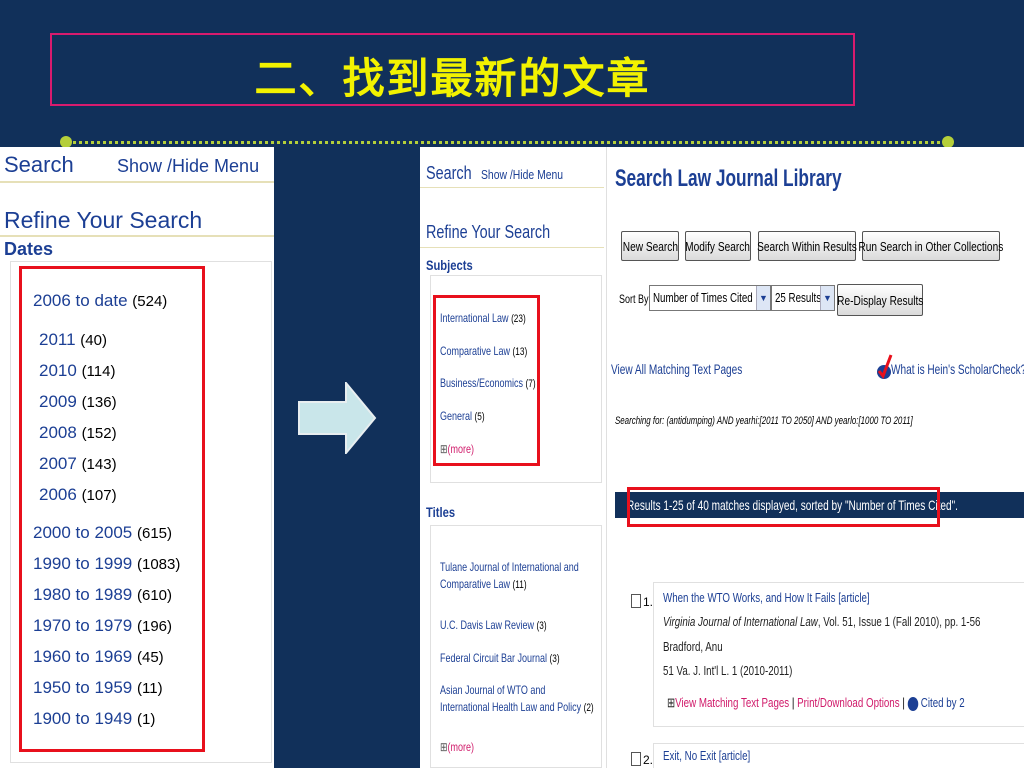 The image size is (1024, 768). Describe the element at coordinates (931, 246) in the screenshot. I see `run-search-other-collections-button: Run Search in Other Collections` at that location.